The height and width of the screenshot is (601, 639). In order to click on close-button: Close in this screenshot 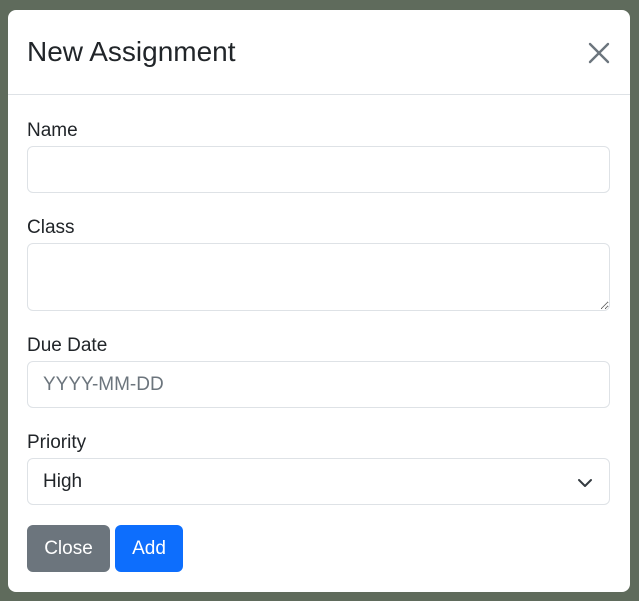, I will do `click(68, 548)`.